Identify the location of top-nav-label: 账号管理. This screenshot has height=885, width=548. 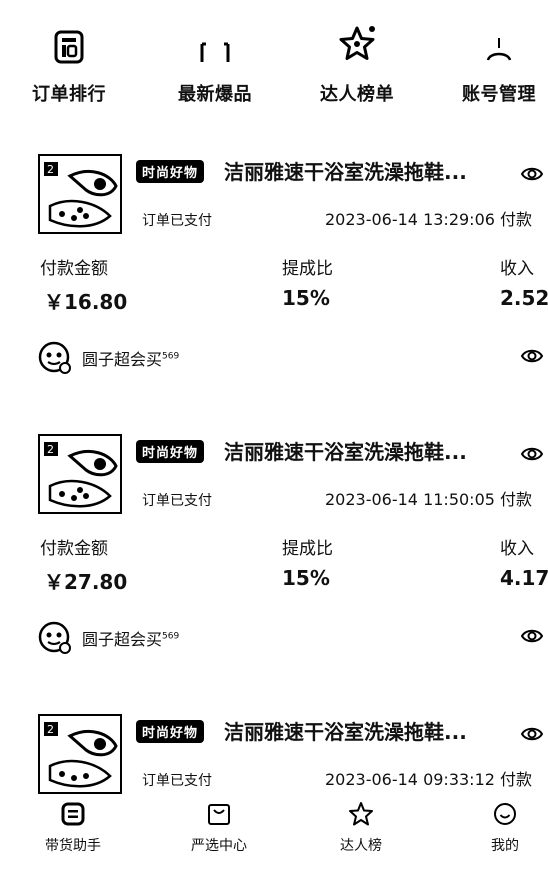
(499, 94).